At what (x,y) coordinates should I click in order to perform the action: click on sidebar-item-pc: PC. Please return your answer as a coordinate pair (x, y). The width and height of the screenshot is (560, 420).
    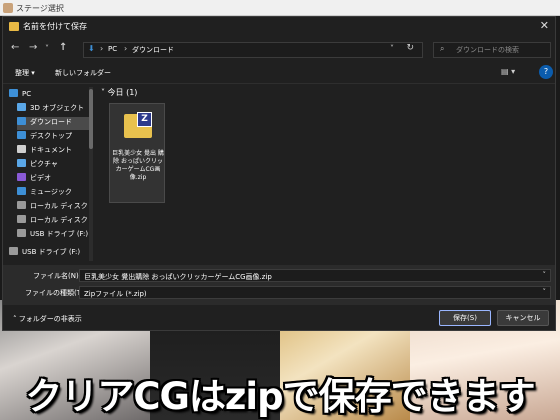
    Looking at the image, I should click on (49, 95).